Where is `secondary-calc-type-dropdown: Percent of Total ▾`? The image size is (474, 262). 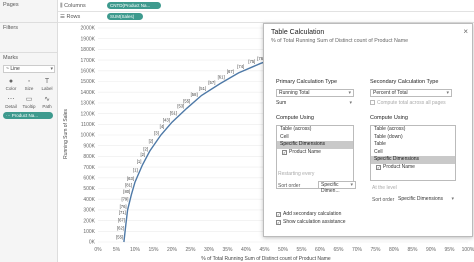 secondary-calc-type-dropdown: Percent of Total ▾ is located at coordinates (411, 93).